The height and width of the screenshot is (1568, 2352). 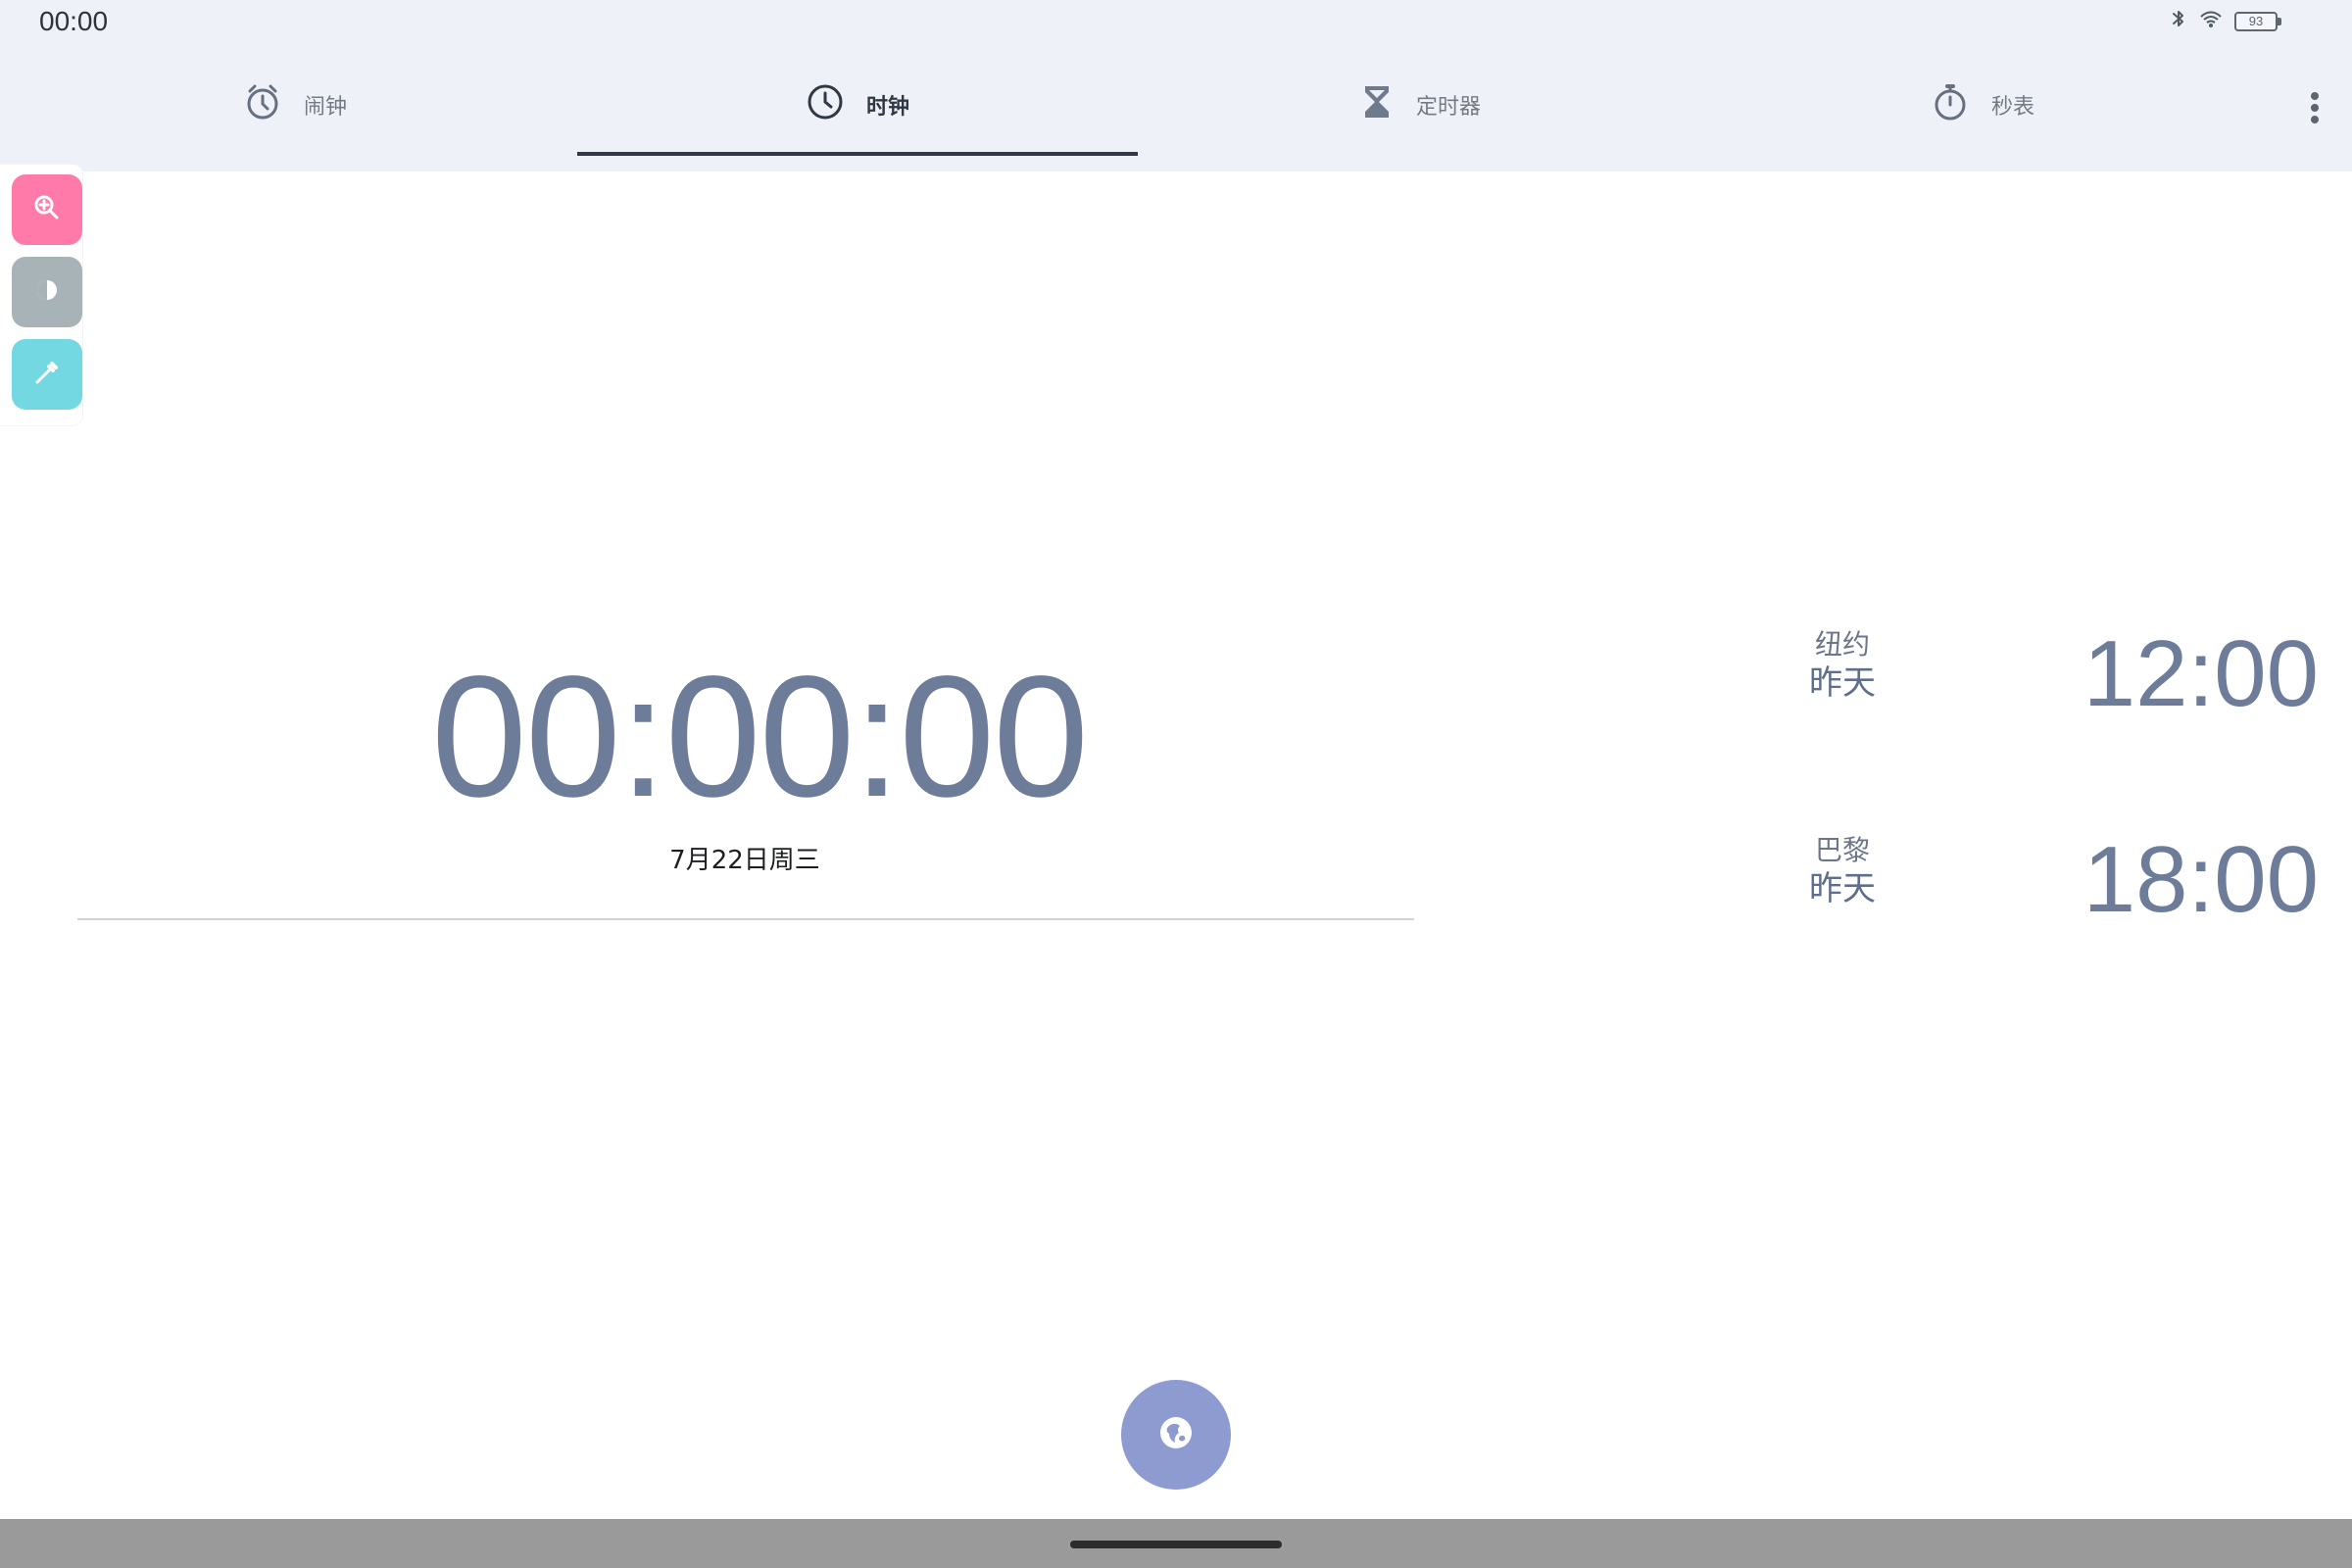 I want to click on tab-stopwatch-label: 秒表, so click(x=2012, y=107).